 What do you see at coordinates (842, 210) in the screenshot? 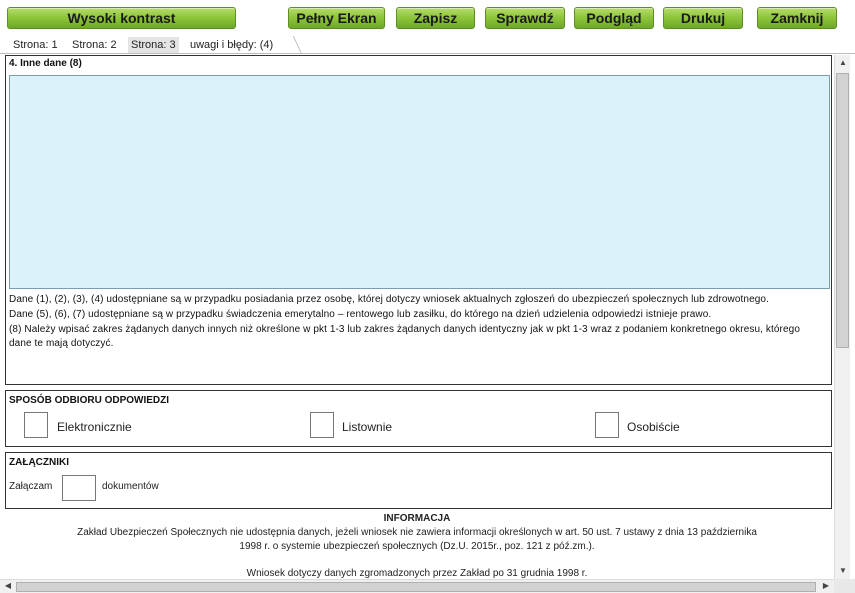
I see `vertical-scroll-thumb` at bounding box center [842, 210].